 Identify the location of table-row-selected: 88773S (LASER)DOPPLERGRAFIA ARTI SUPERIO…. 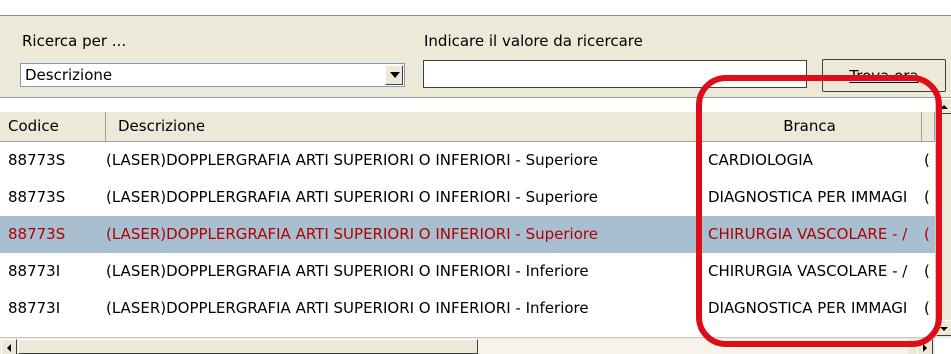
(467, 234).